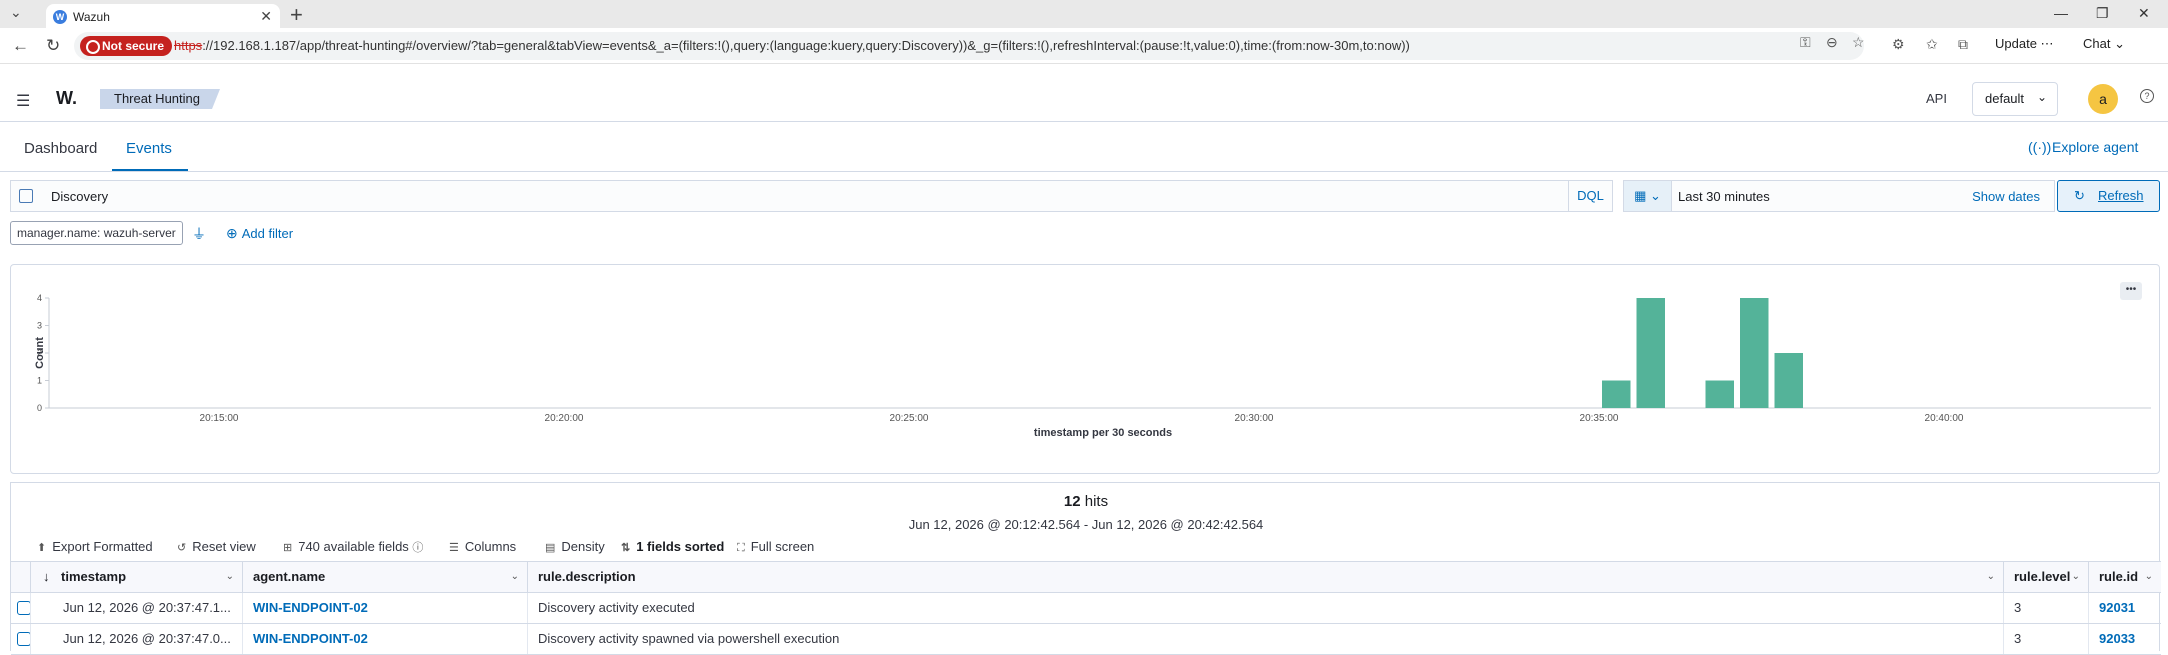  I want to click on filter-pill: manager.name: wazuh-server, so click(96, 233).